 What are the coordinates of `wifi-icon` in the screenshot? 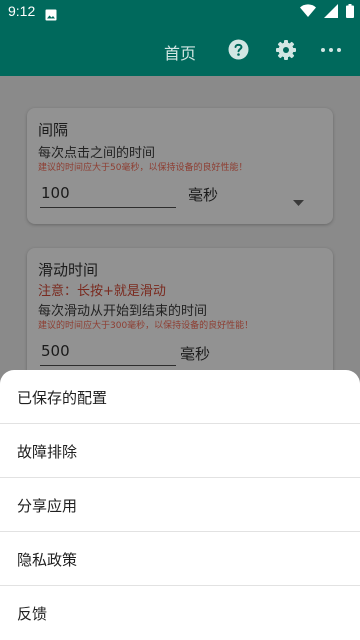 It's located at (306, 13).